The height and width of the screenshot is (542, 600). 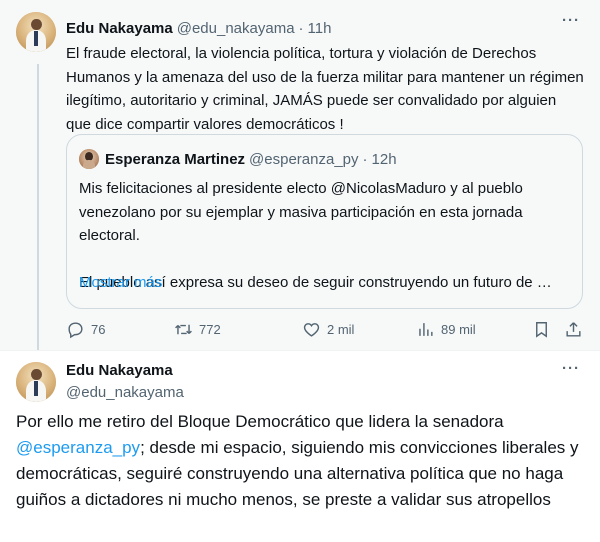 I want to click on share-icon, so click(x=573, y=329).